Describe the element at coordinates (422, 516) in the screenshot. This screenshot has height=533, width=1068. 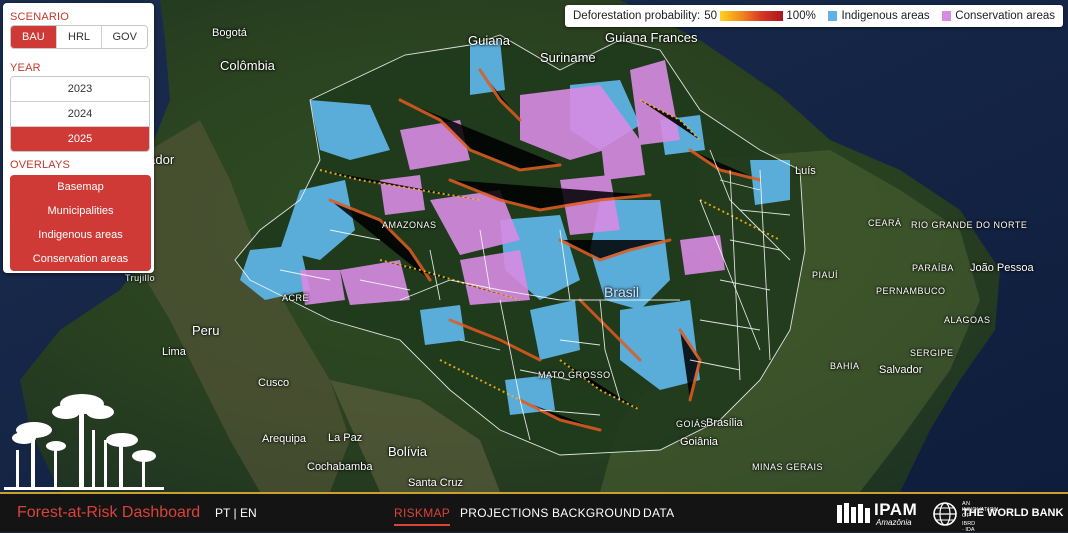
I see `nav-riskmap: RISKMAP` at that location.